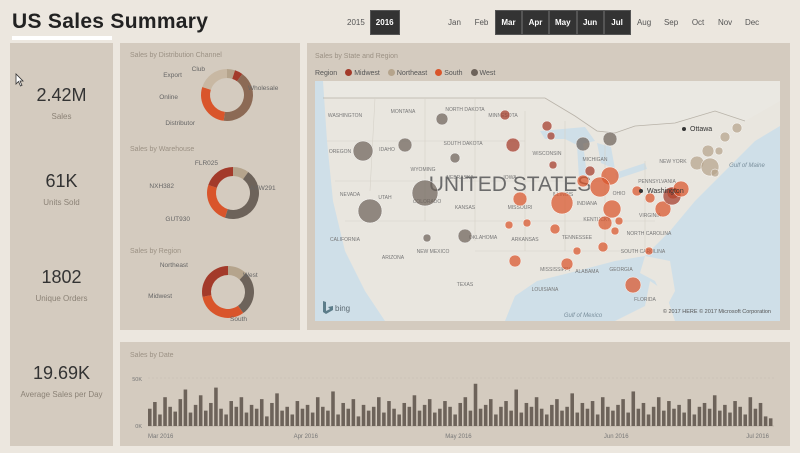  Describe the element at coordinates (481, 22) in the screenshot. I see `slicer-feb: Feb` at that location.